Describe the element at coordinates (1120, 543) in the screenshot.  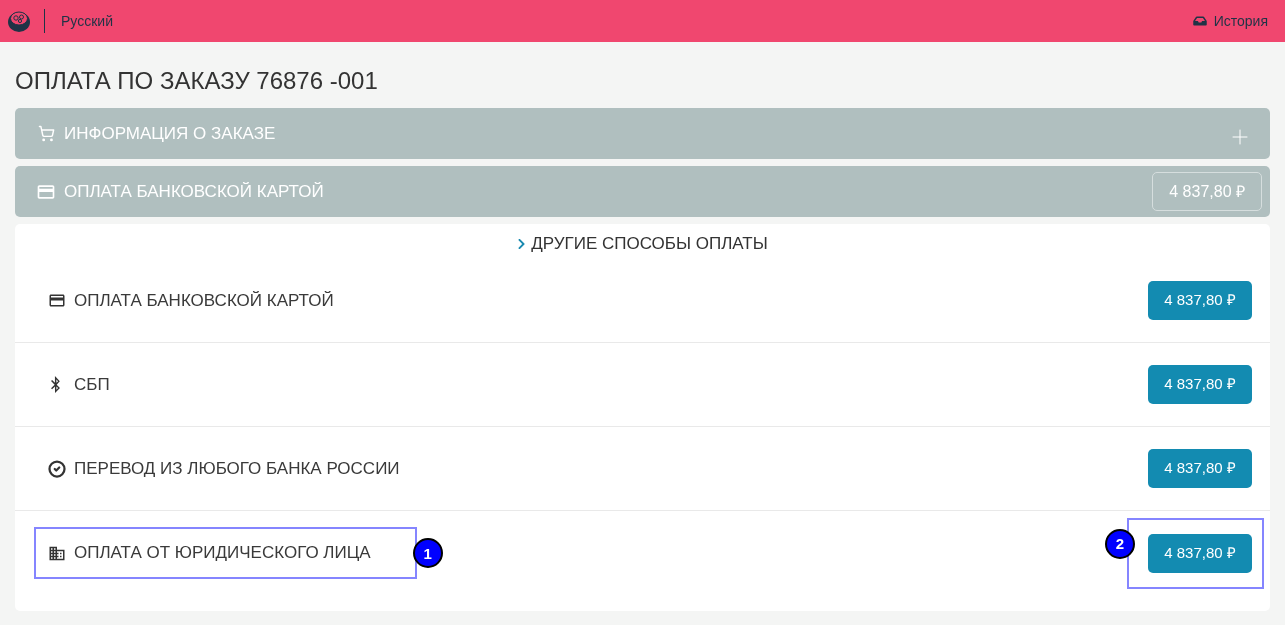
I see `number-marker: 2` at that location.